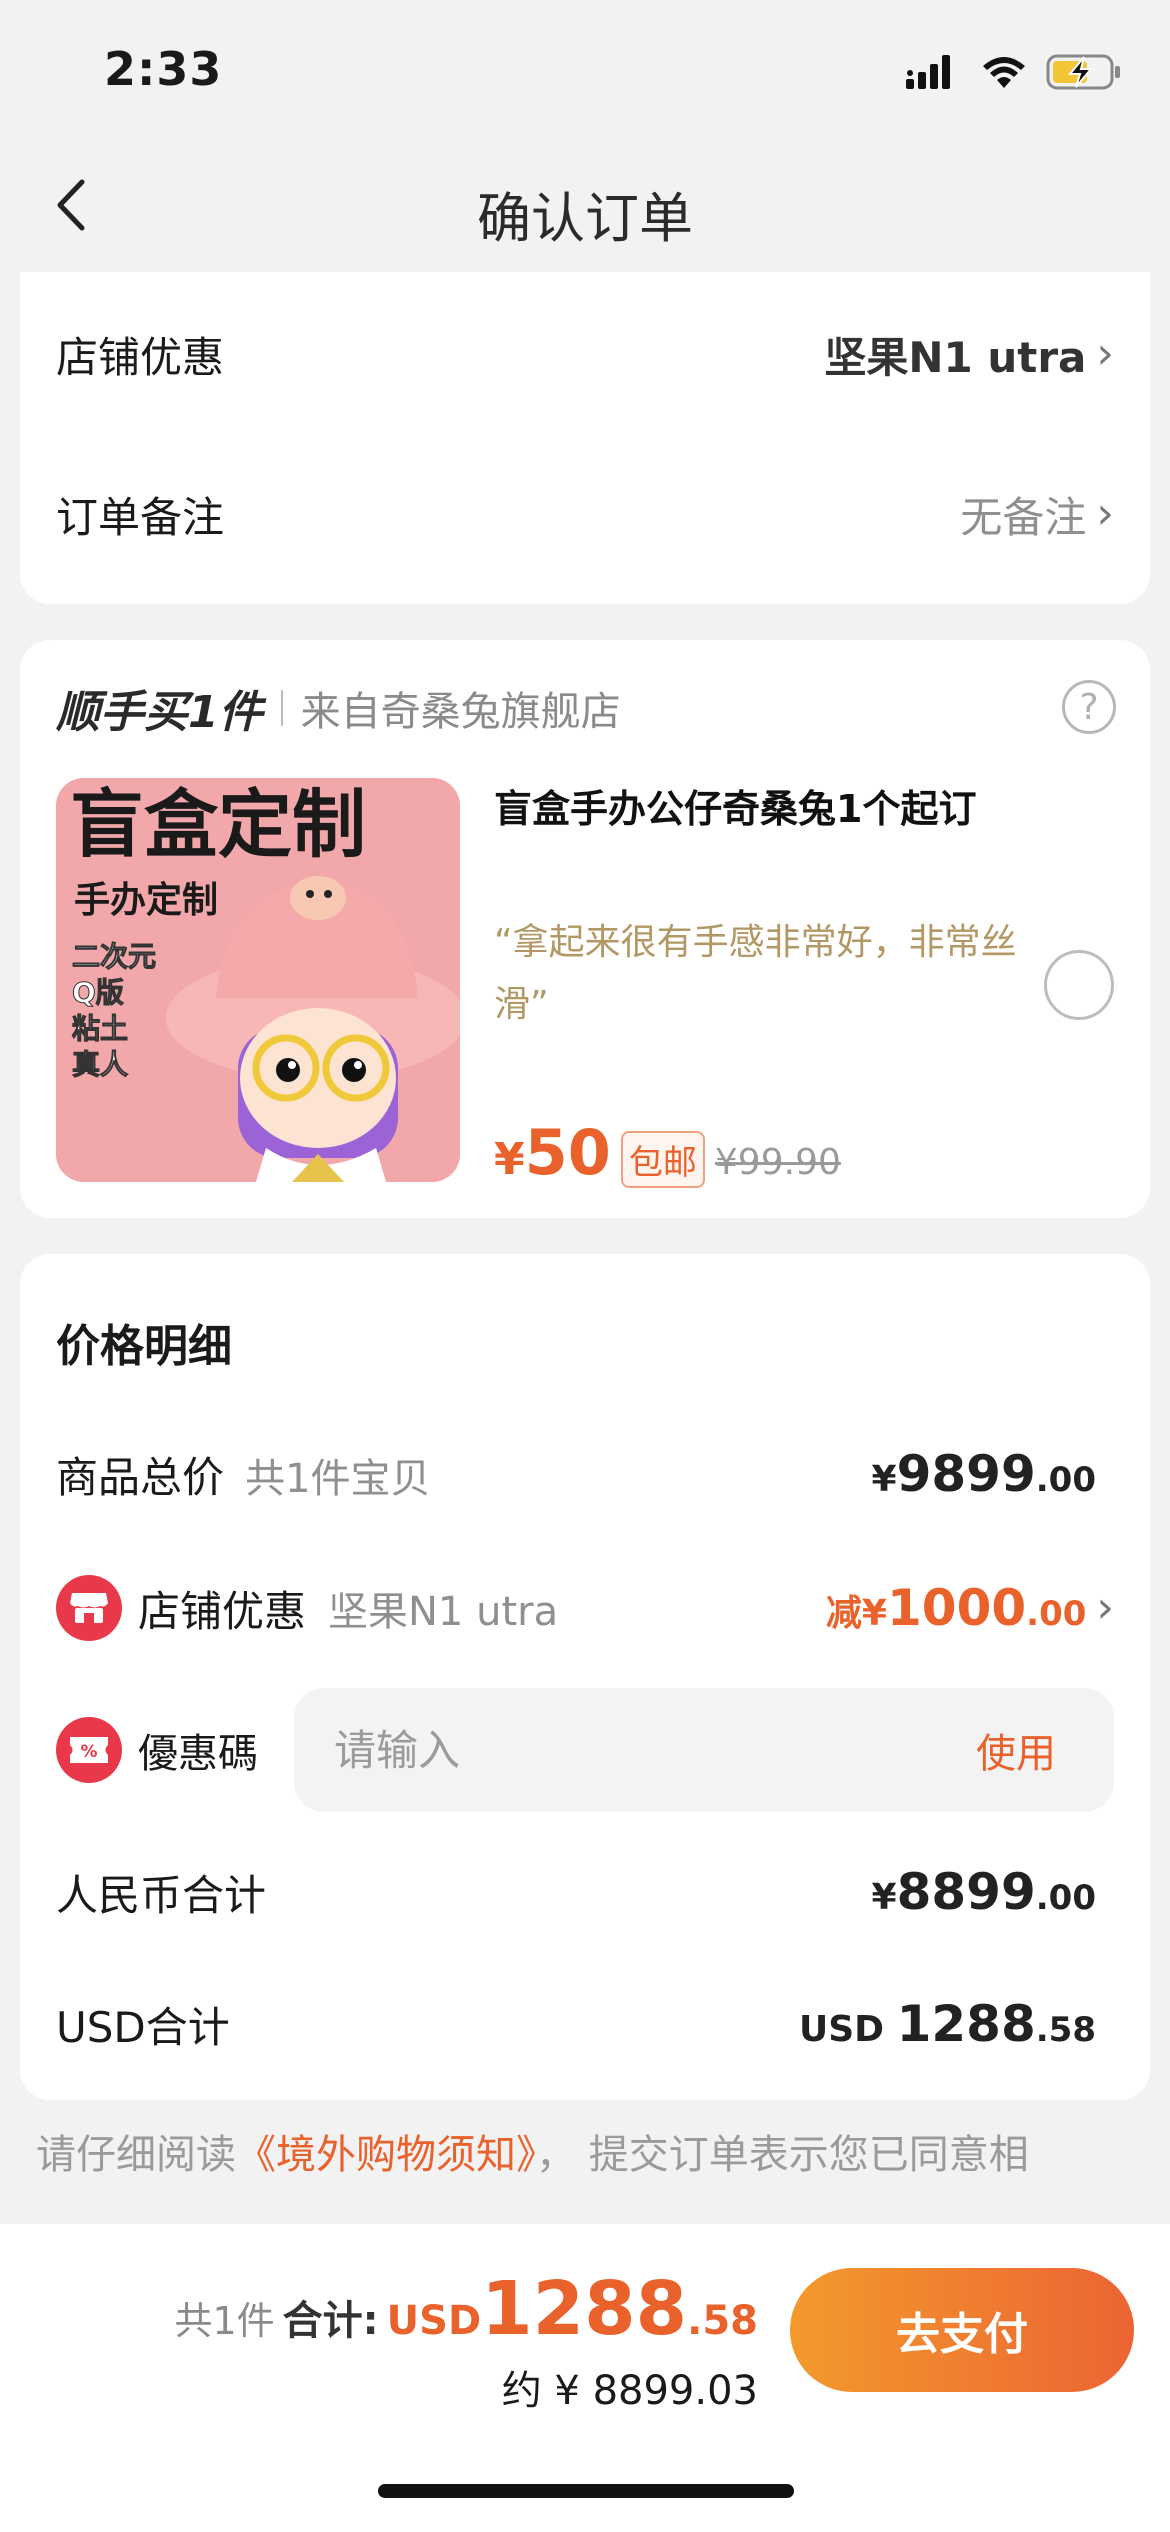 The height and width of the screenshot is (2532, 1170). I want to click on radio-unchecked-icon, so click(1079, 985).